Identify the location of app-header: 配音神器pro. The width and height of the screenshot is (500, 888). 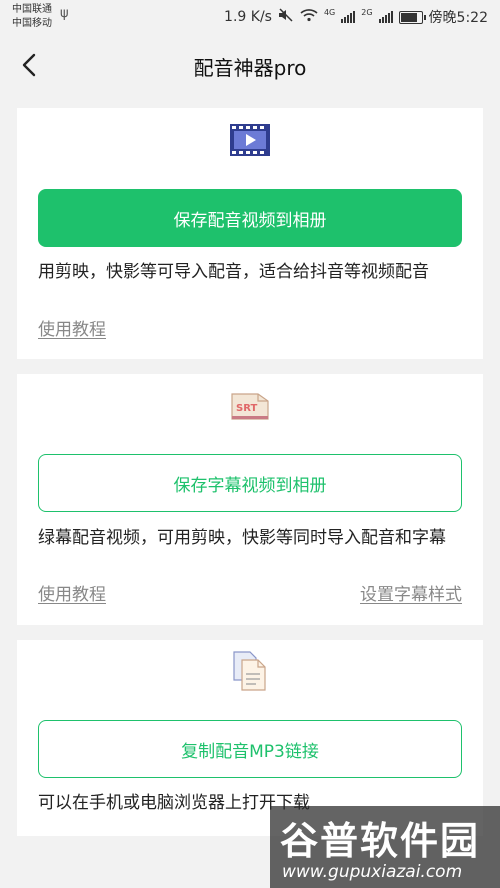
(250, 65).